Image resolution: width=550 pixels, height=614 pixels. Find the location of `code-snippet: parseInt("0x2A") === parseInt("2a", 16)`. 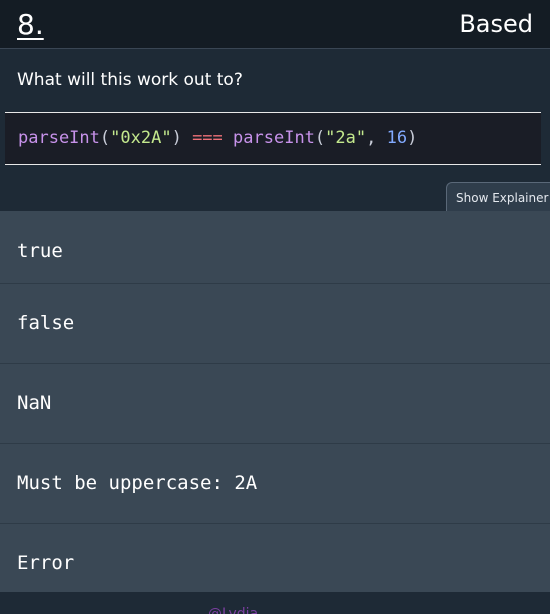

code-snippet: parseInt("0x2A") === parseInt("2a", 16) is located at coordinates (273, 138).